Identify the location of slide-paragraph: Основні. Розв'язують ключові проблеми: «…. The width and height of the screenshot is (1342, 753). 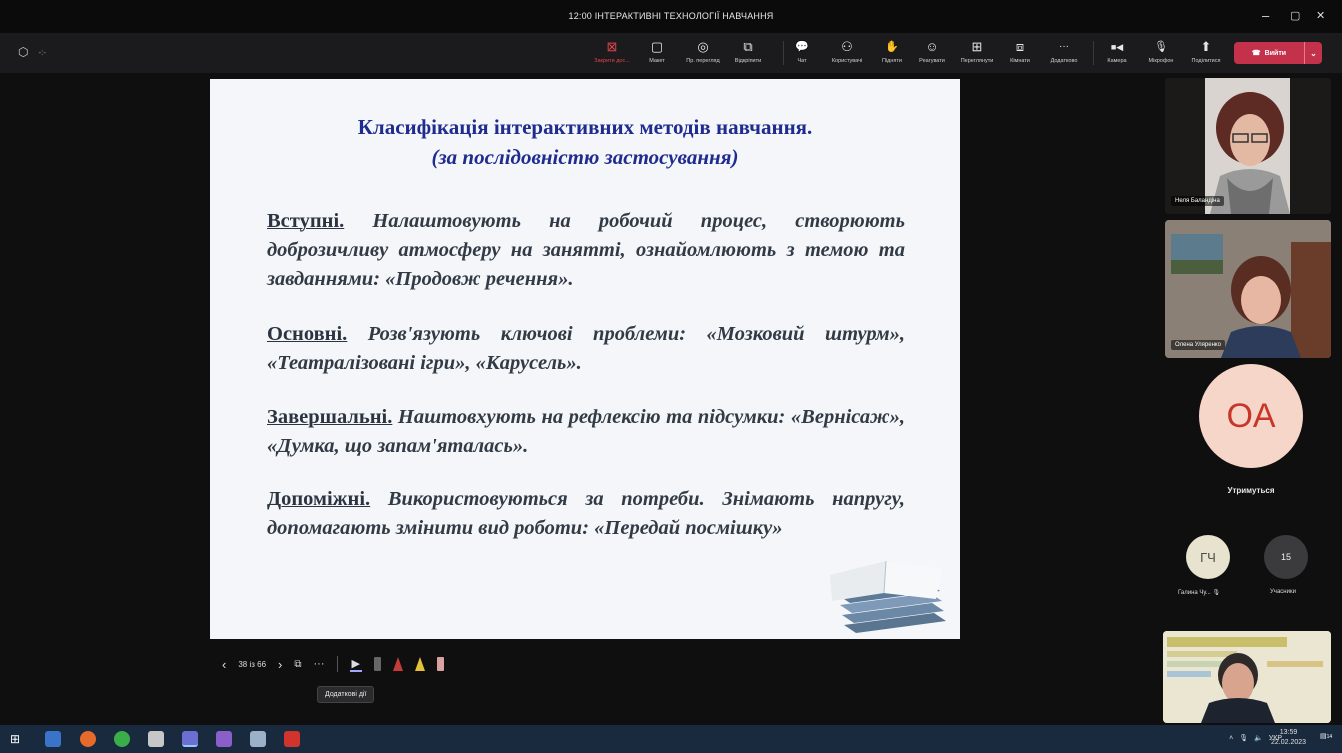
(586, 349).